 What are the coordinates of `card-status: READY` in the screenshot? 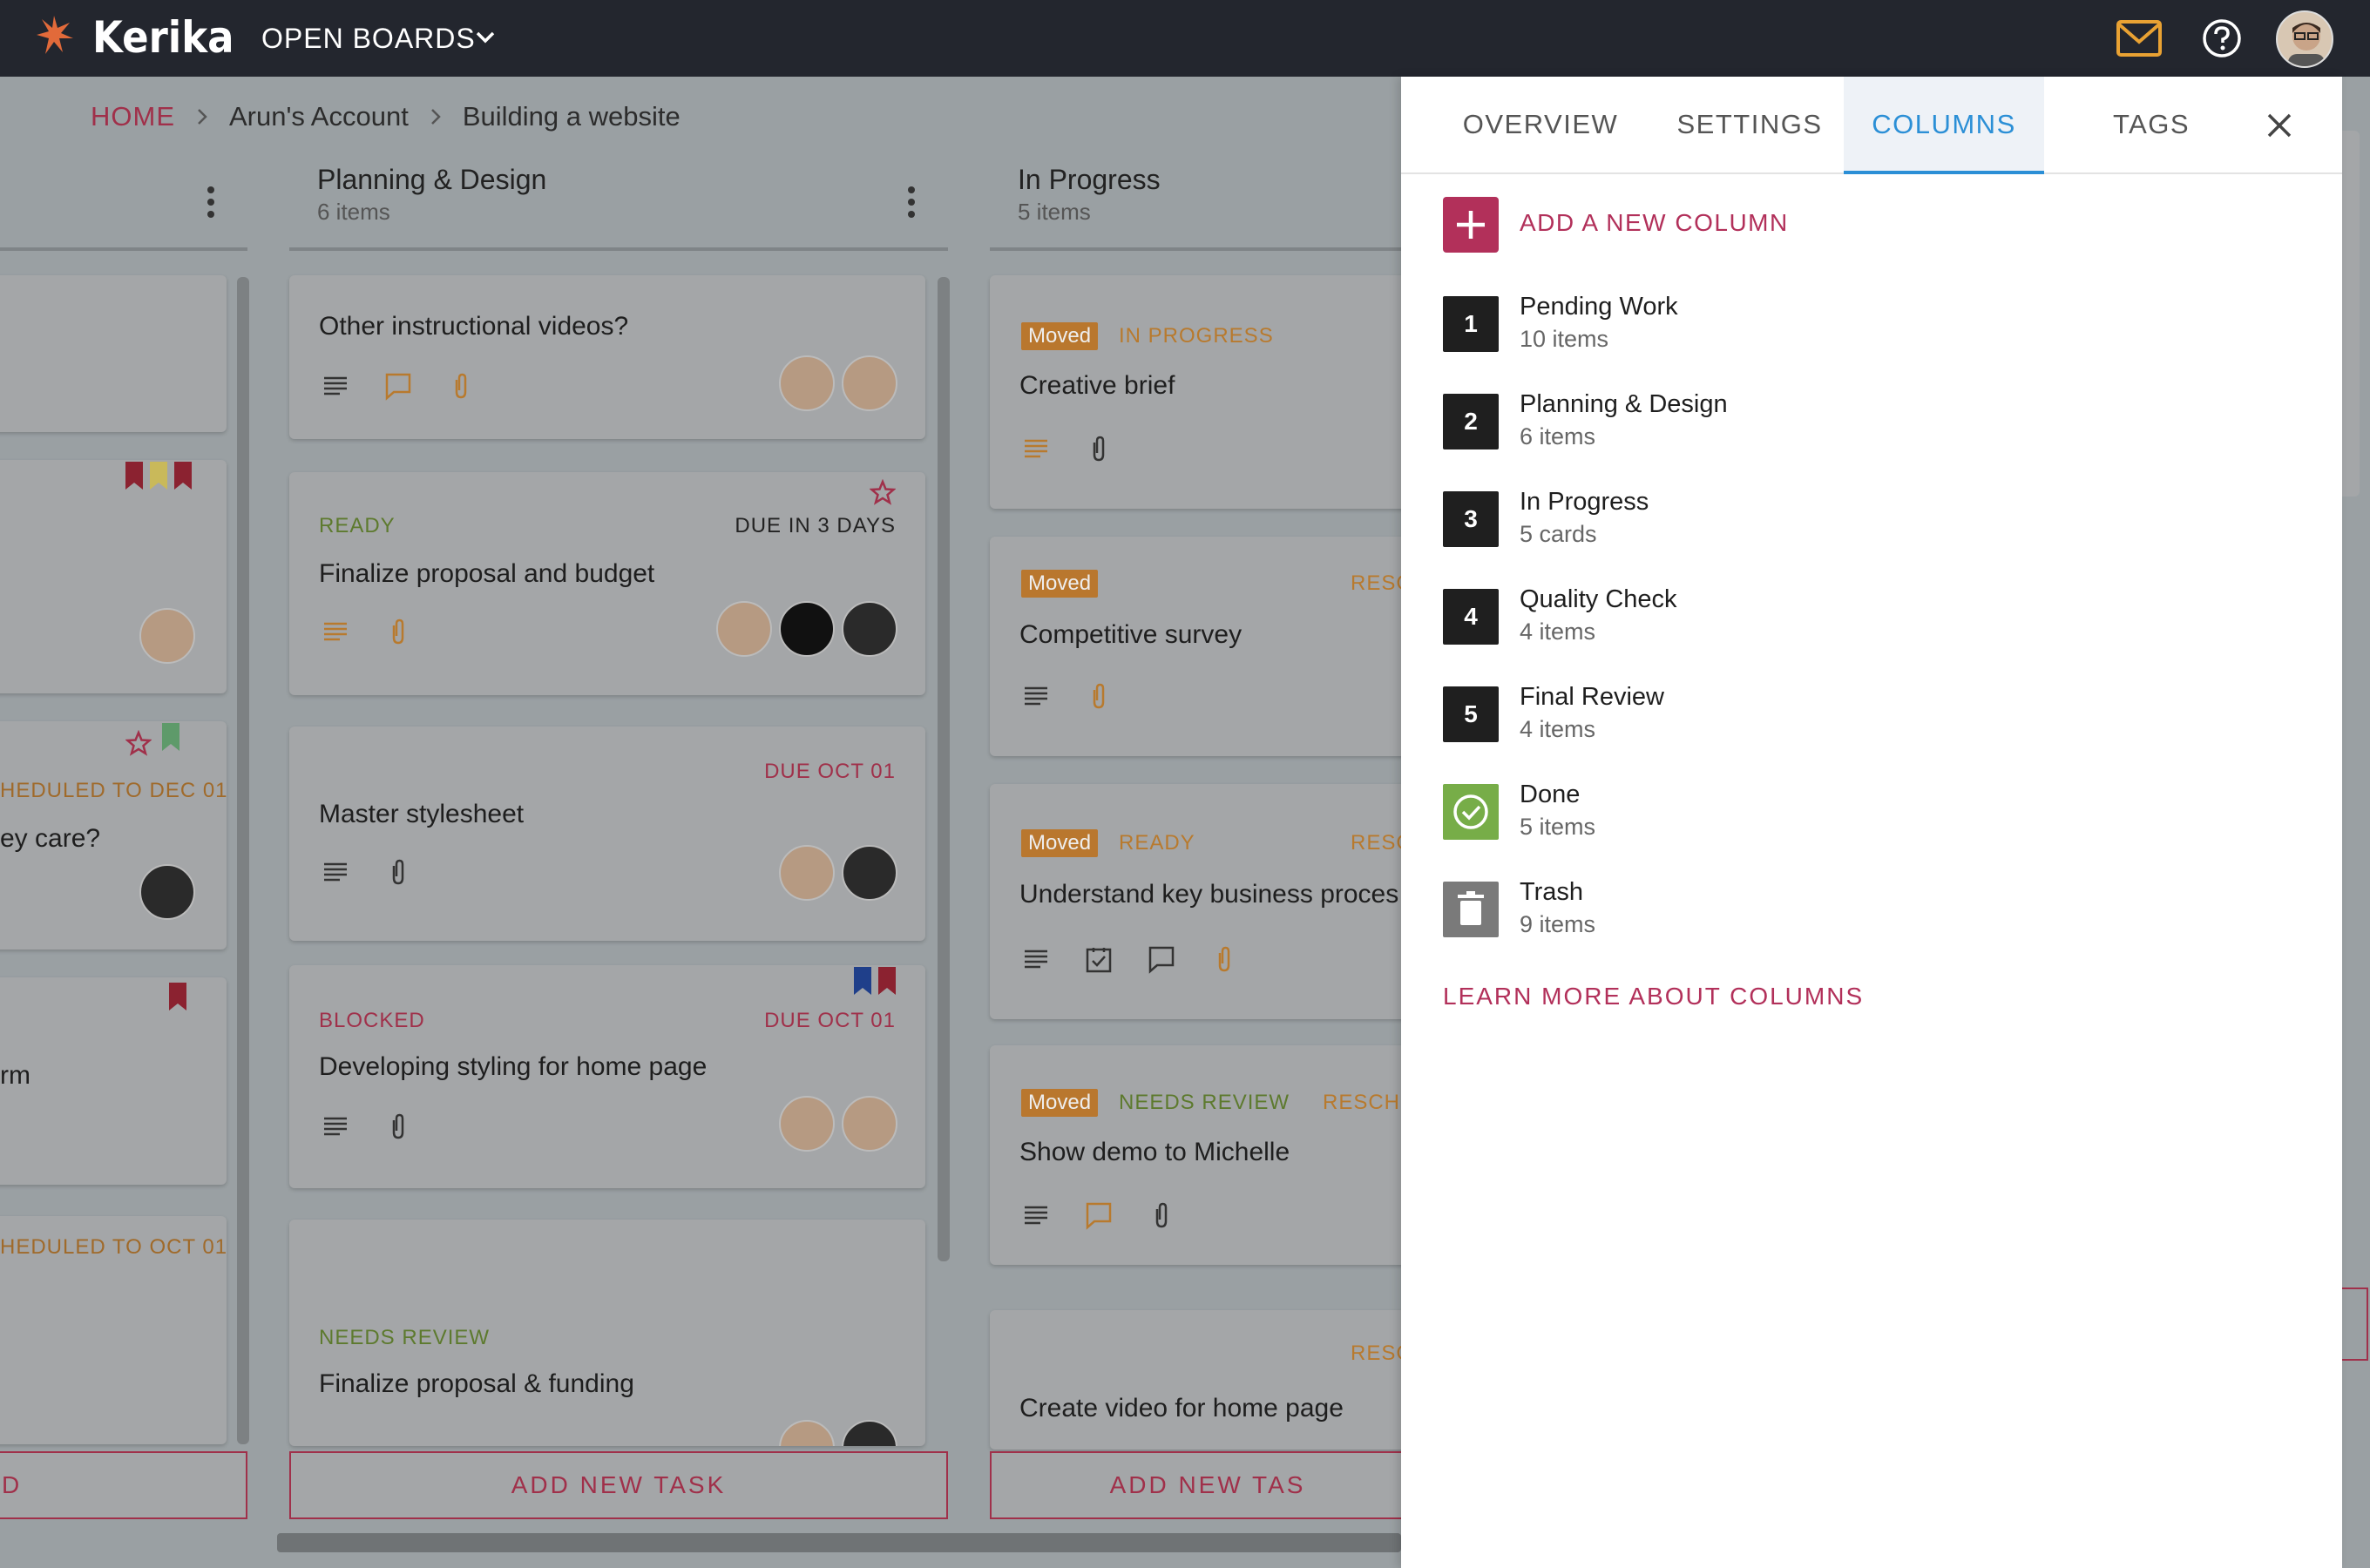 It's located at (357, 525).